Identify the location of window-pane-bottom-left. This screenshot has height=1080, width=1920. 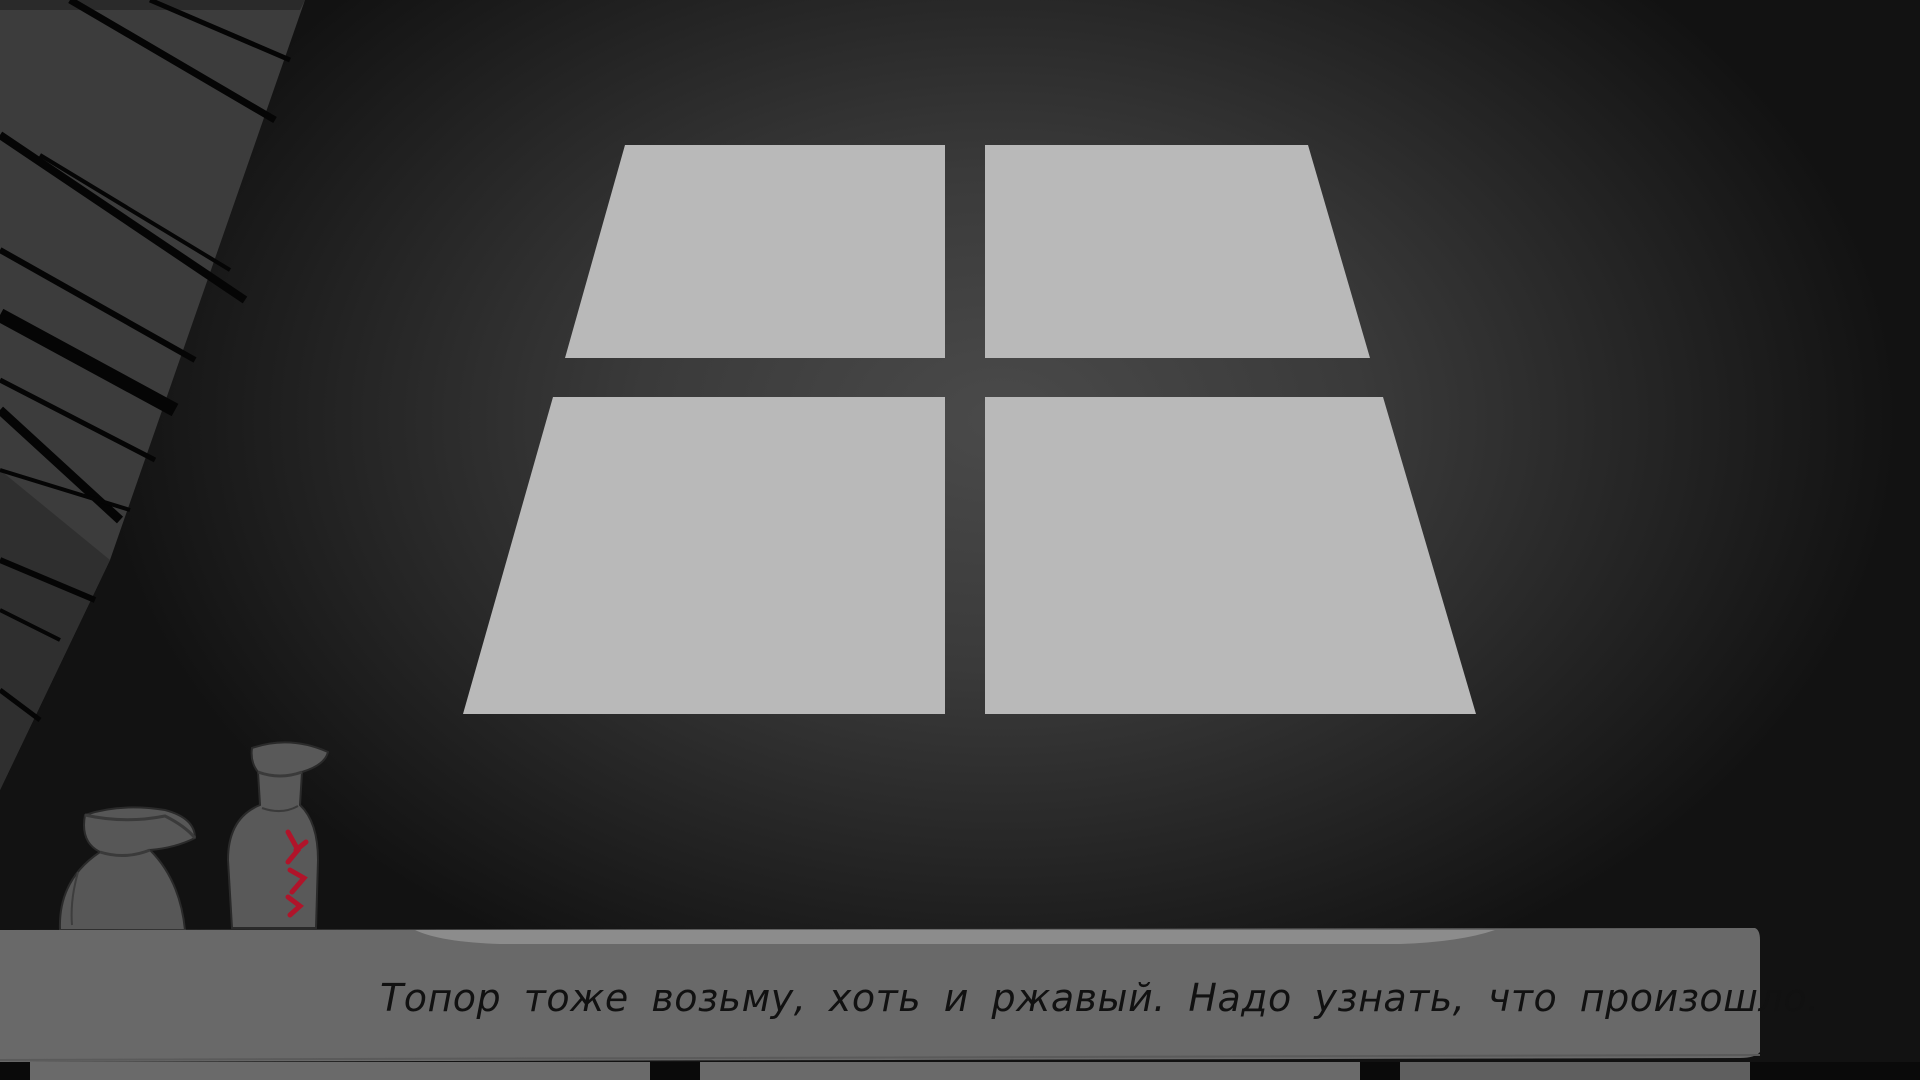
(704, 555).